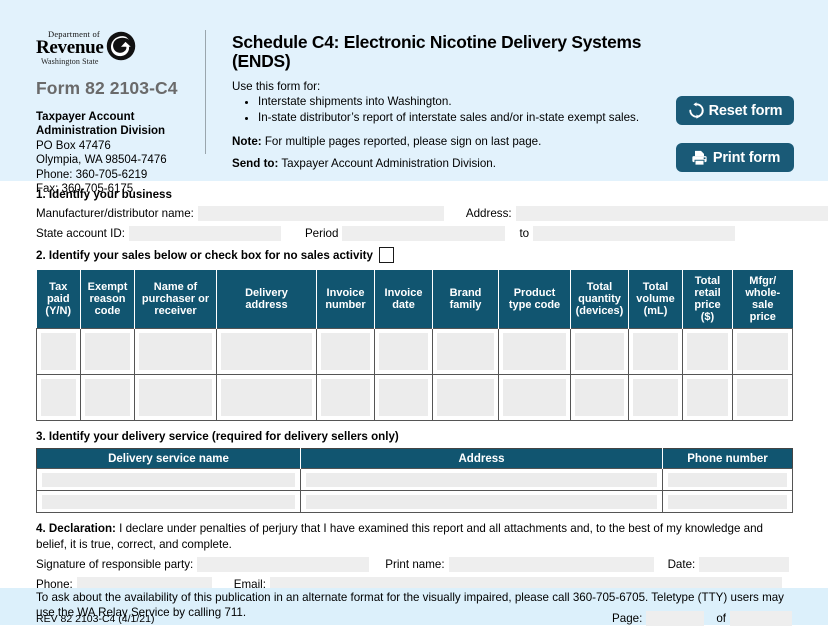 Image resolution: width=828 pixels, height=640 pixels. I want to click on manufacturer-label: Manufacturer/distributor name:, so click(115, 213).